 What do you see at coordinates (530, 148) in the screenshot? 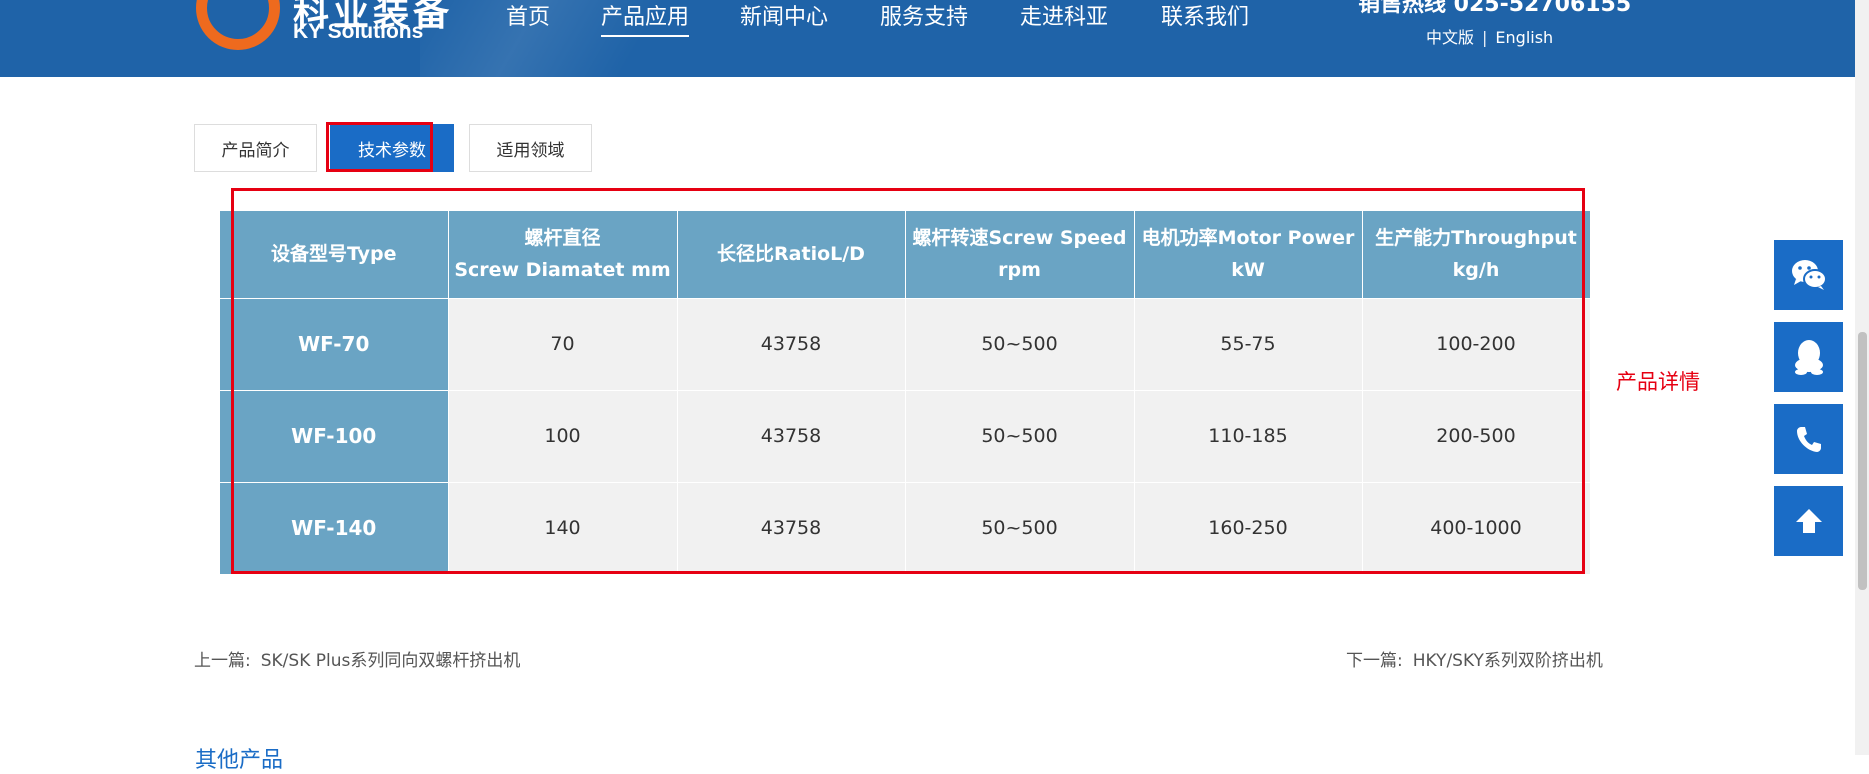
I see `tab-applications: 适用领域` at bounding box center [530, 148].